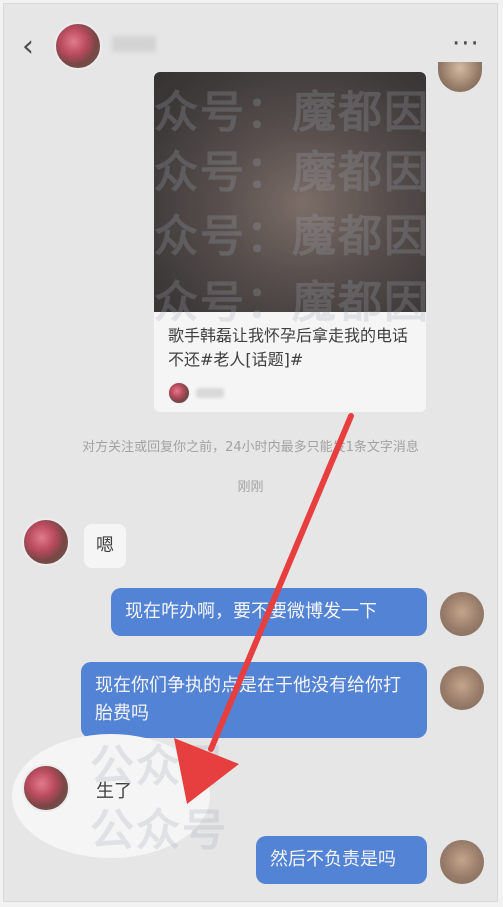 The width and height of the screenshot is (503, 907). What do you see at coordinates (250, 487) in the screenshot?
I see `timestamp: 刚刚` at bounding box center [250, 487].